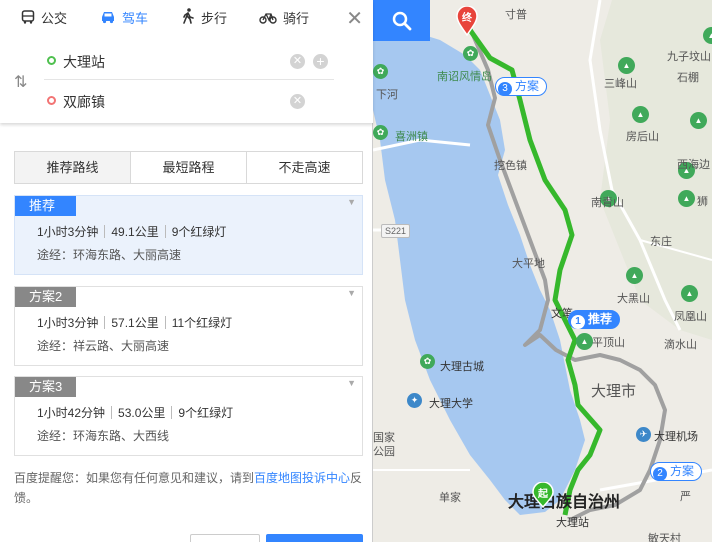 The width and height of the screenshot is (712, 542). I want to click on route-plan-3: 方案3 ▼ 1小时42分钟 53.0公里 9个红绿灯 途经：环海东路、大西线, so click(188, 416).